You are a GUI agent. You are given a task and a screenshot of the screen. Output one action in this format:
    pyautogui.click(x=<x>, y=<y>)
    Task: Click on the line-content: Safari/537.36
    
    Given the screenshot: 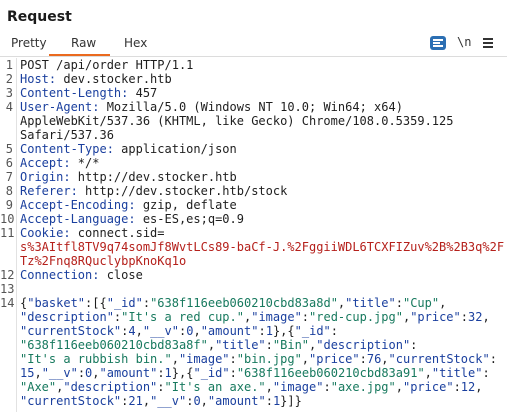 What is the action you would take?
    pyautogui.click(x=67, y=135)
    